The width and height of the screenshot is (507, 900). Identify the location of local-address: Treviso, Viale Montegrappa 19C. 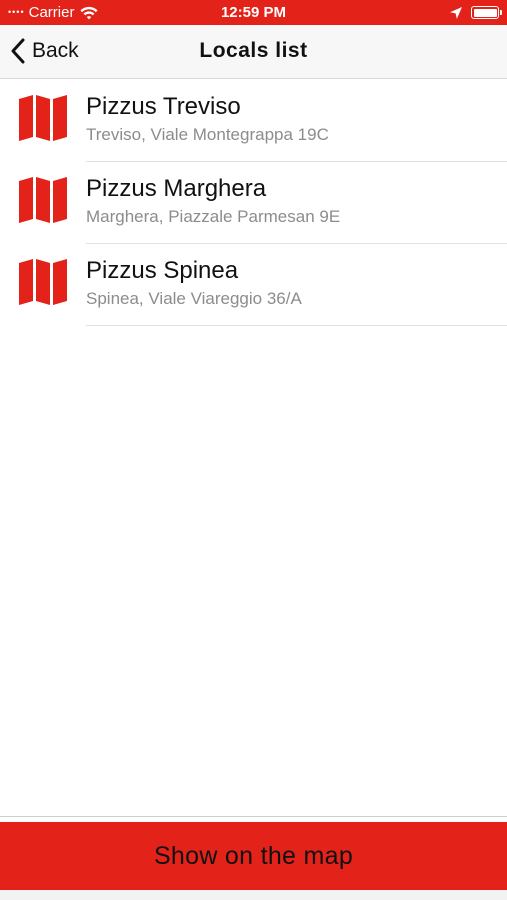
(207, 134).